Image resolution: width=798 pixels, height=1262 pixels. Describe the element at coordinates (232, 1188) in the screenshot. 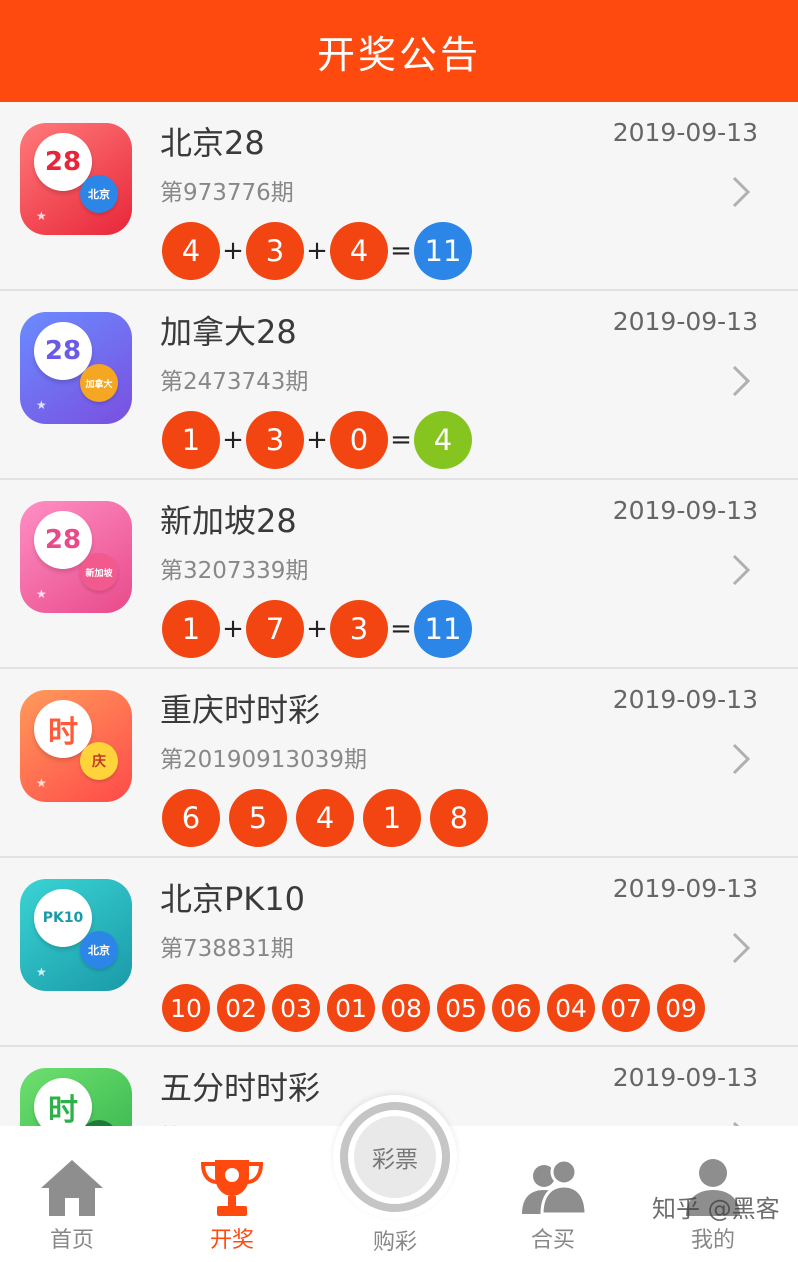

I see `trophy-icon` at that location.